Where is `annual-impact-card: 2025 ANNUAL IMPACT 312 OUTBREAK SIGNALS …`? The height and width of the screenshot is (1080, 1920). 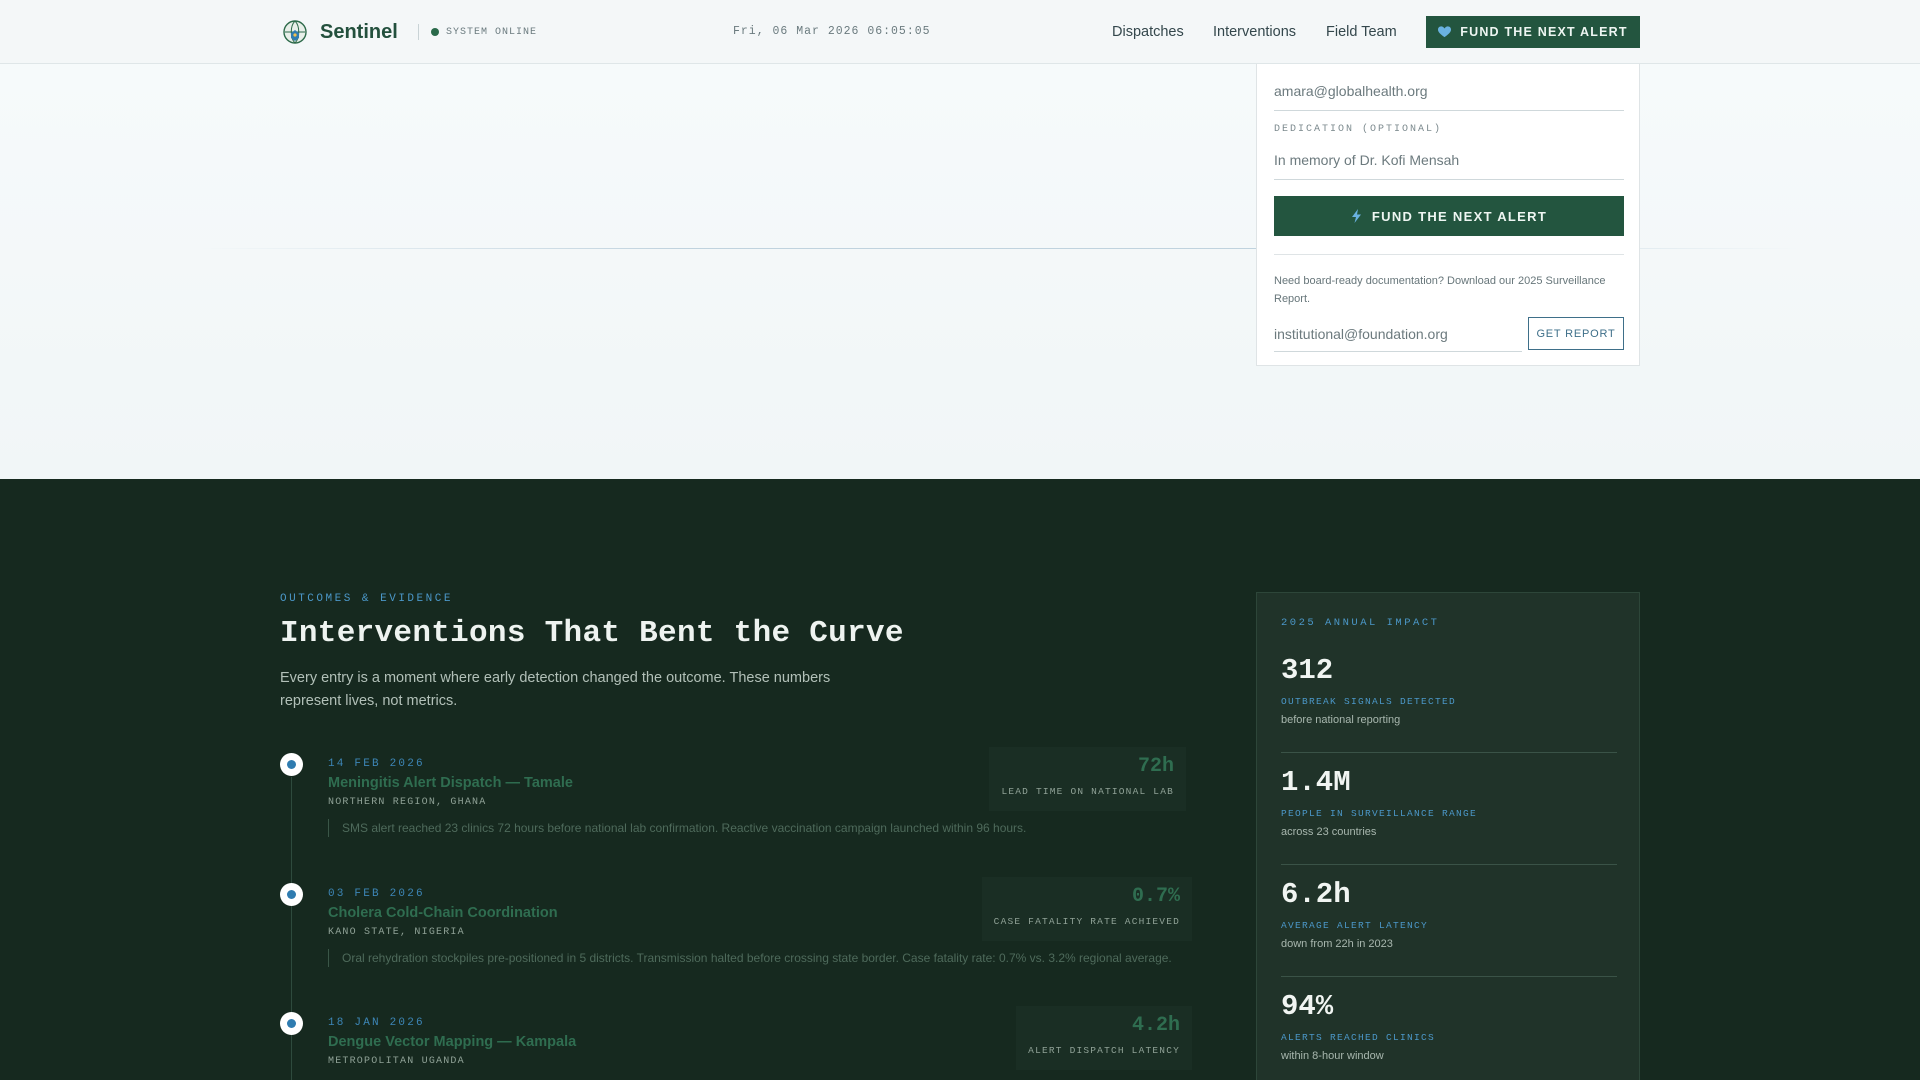 annual-impact-card: 2025 ANNUAL IMPACT 312 OUTBREAK SIGNALS … is located at coordinates (1448, 836).